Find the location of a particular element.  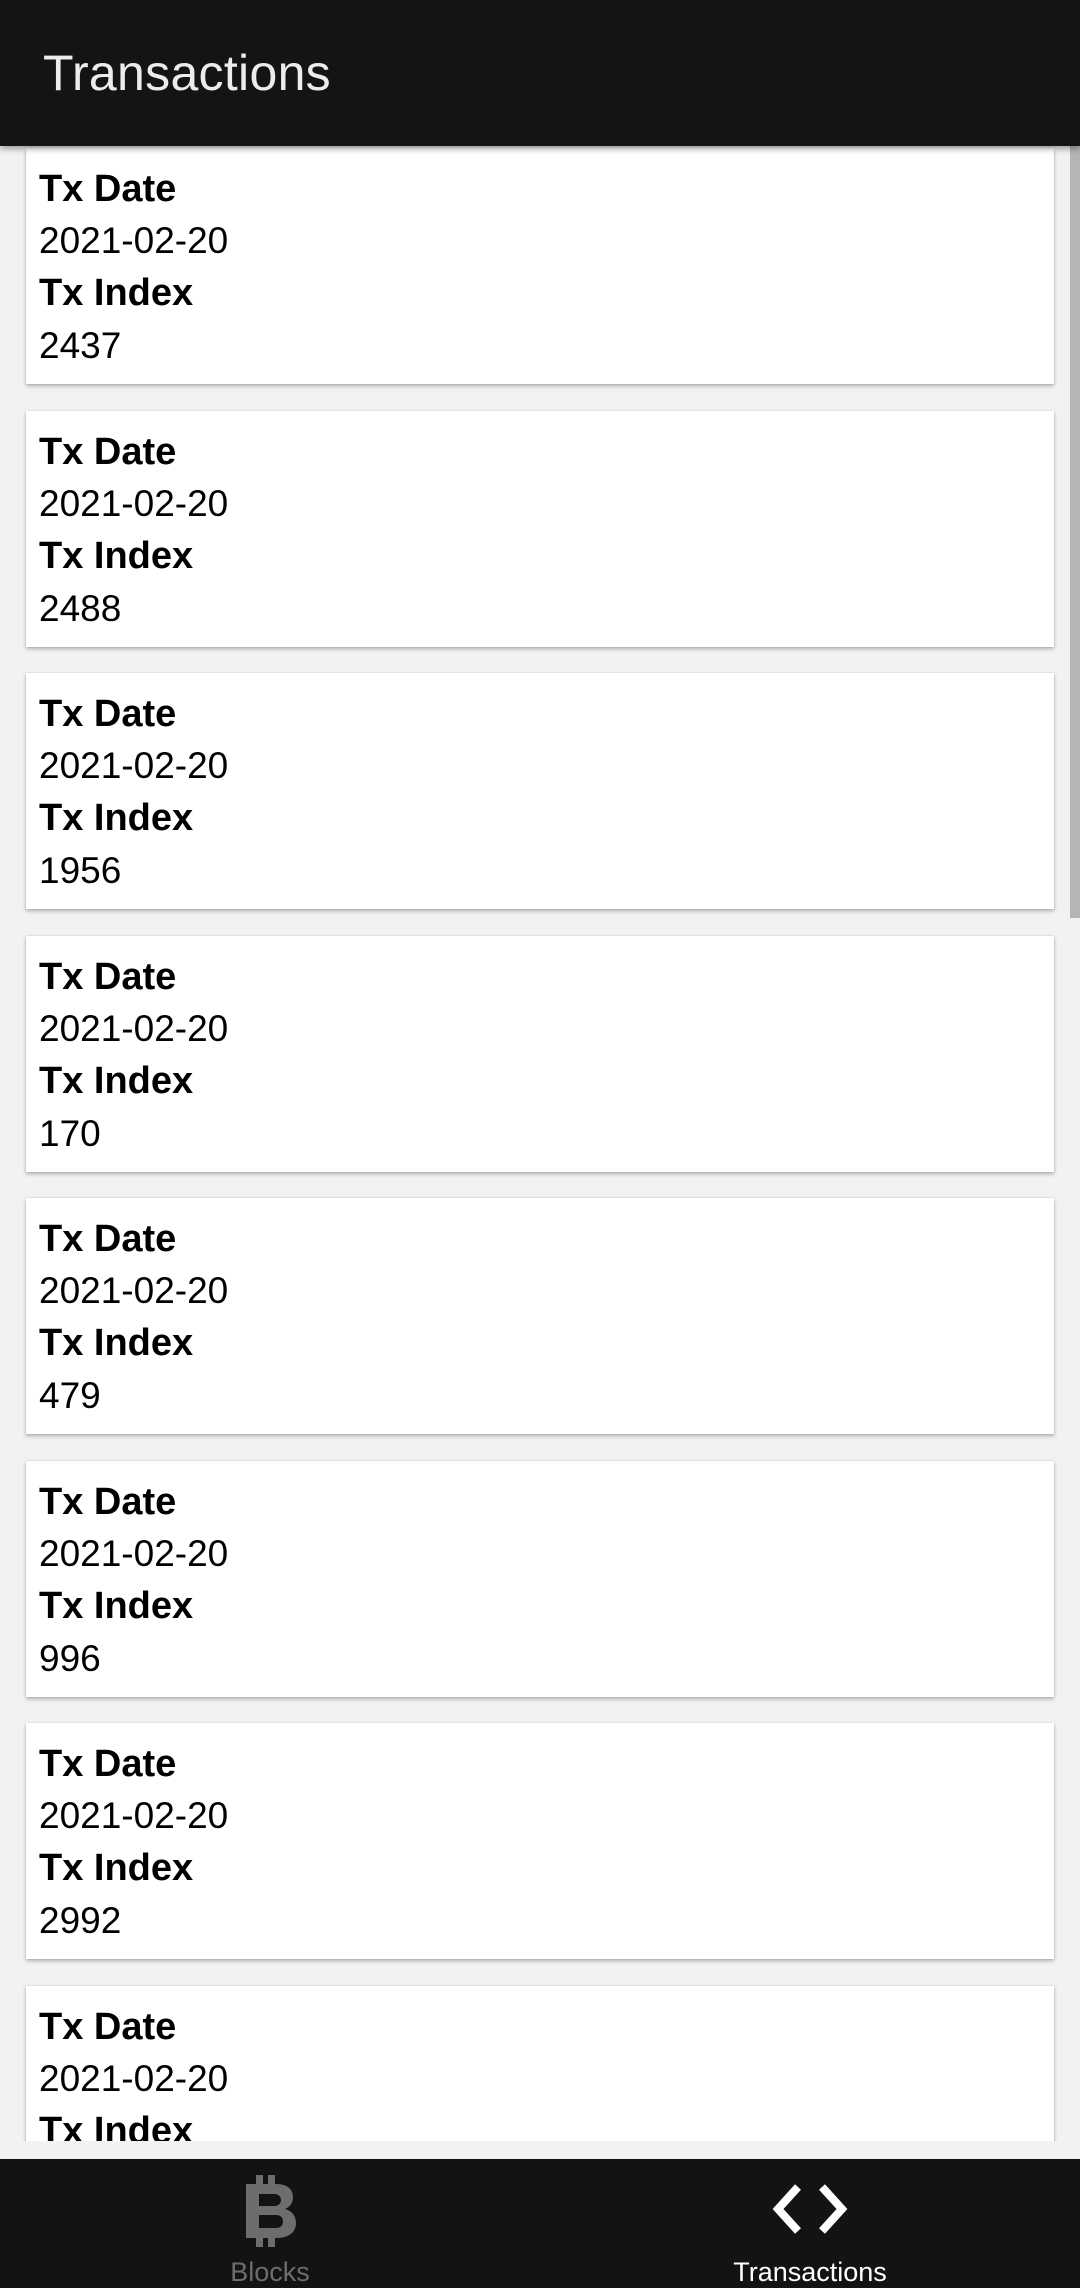

tx-index-value: 479 is located at coordinates (70, 1395).